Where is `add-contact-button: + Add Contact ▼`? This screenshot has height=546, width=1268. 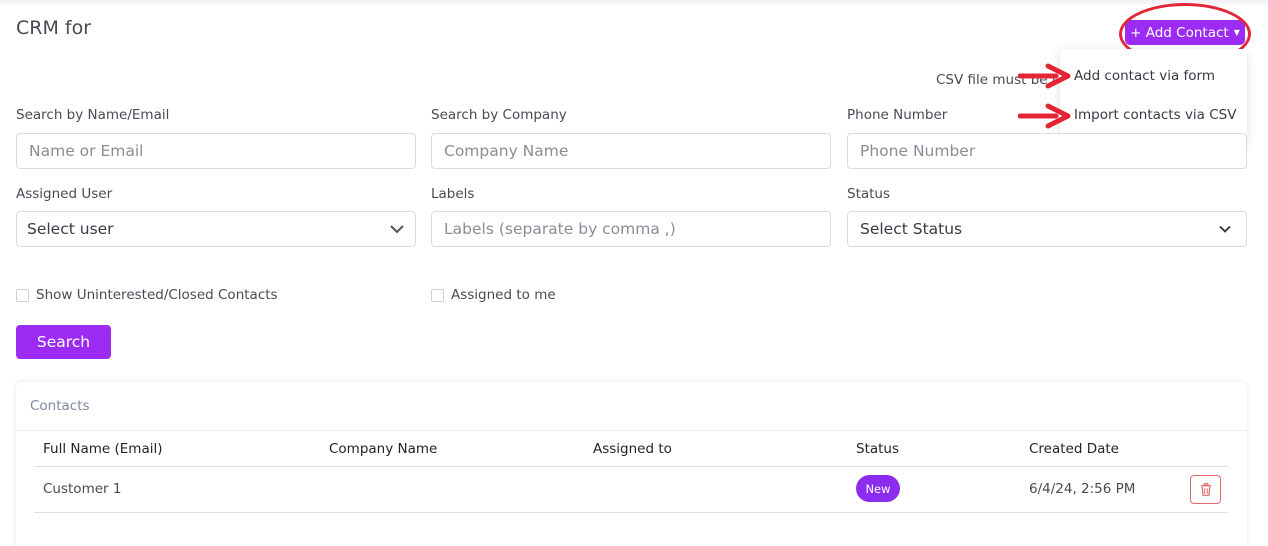 add-contact-button: + Add Contact ▼ is located at coordinates (1185, 32).